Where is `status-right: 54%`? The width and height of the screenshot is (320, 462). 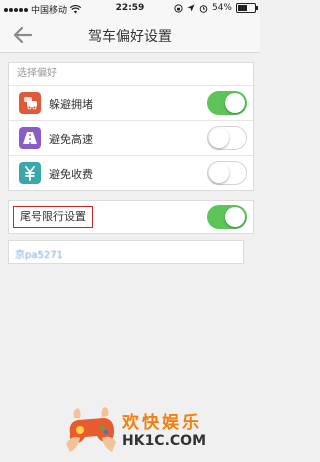 status-right: 54% is located at coordinates (216, 8).